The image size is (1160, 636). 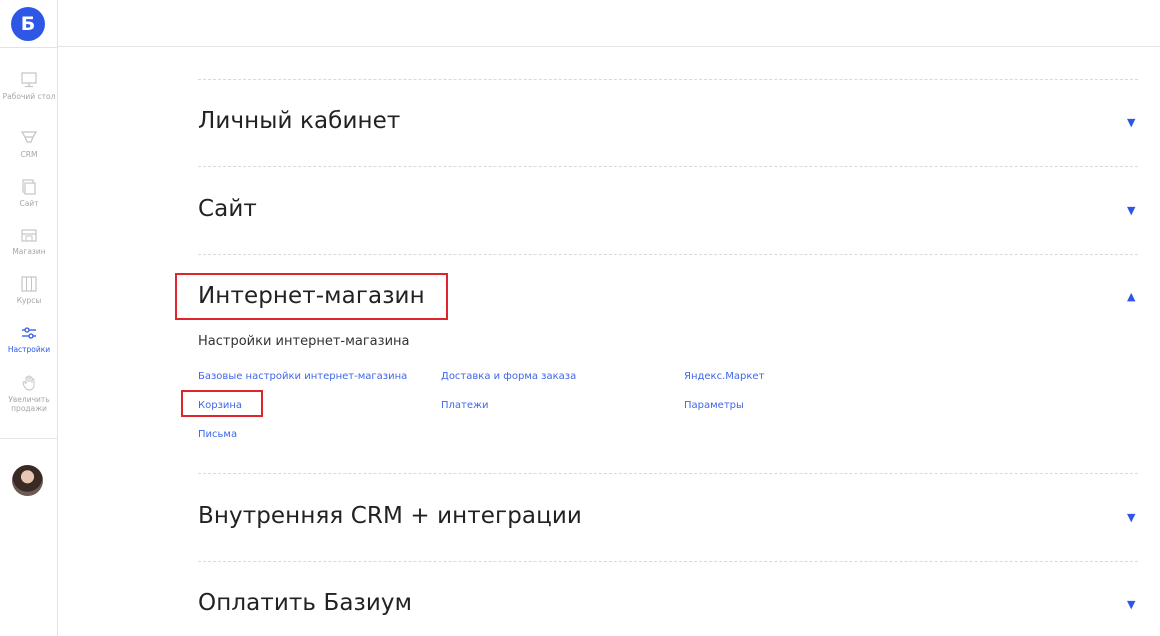 What do you see at coordinates (714, 405) in the screenshot?
I see `link-parameters: Параметры` at bounding box center [714, 405].